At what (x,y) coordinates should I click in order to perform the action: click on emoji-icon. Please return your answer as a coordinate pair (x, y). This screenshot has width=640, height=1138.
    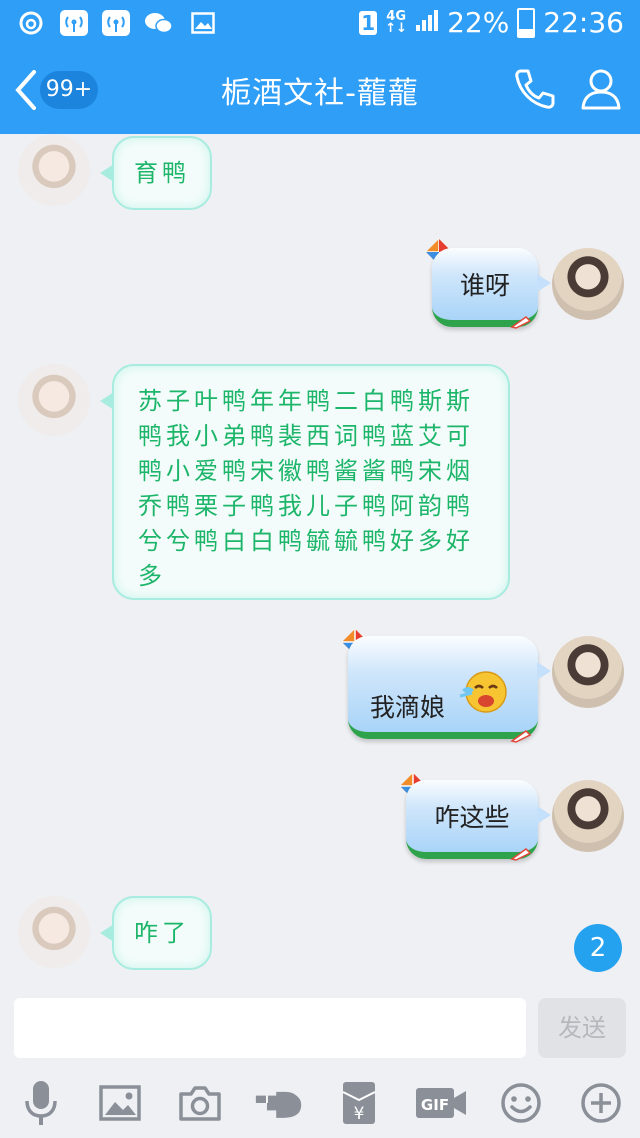
    Looking at the image, I should click on (521, 1103).